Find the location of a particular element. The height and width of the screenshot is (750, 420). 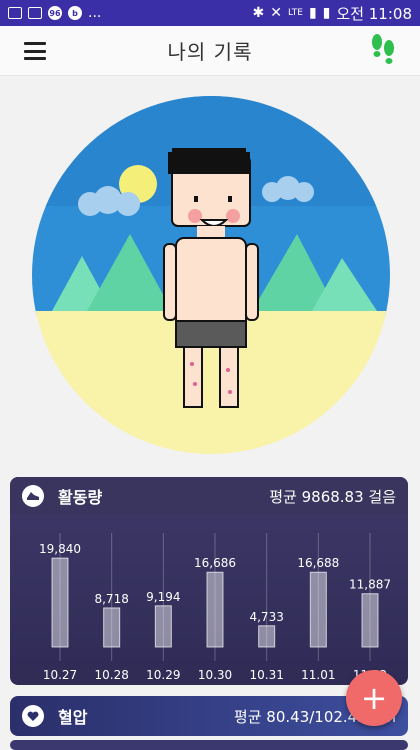

chart-value-label: 9,194 is located at coordinates (163, 597).